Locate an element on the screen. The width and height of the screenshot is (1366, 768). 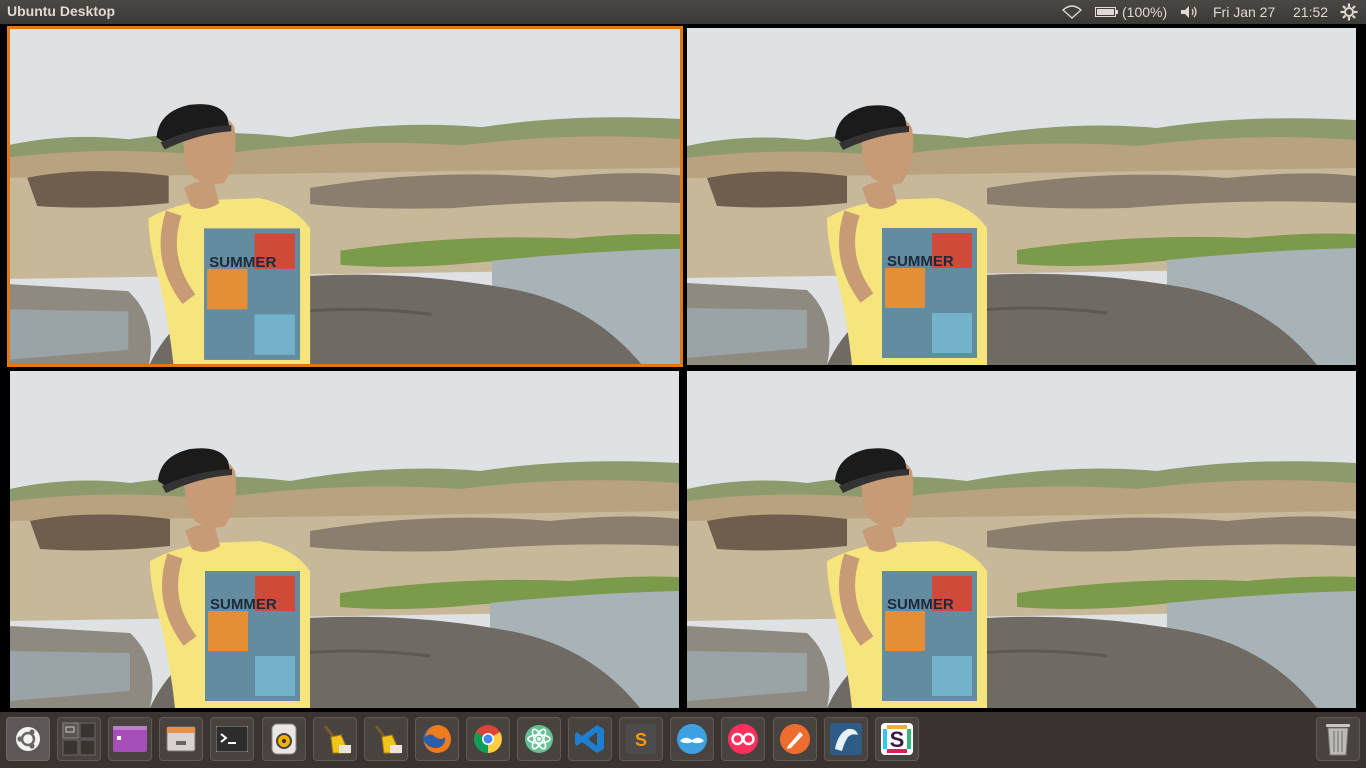
launcher-slack: S is located at coordinates (897, 739).